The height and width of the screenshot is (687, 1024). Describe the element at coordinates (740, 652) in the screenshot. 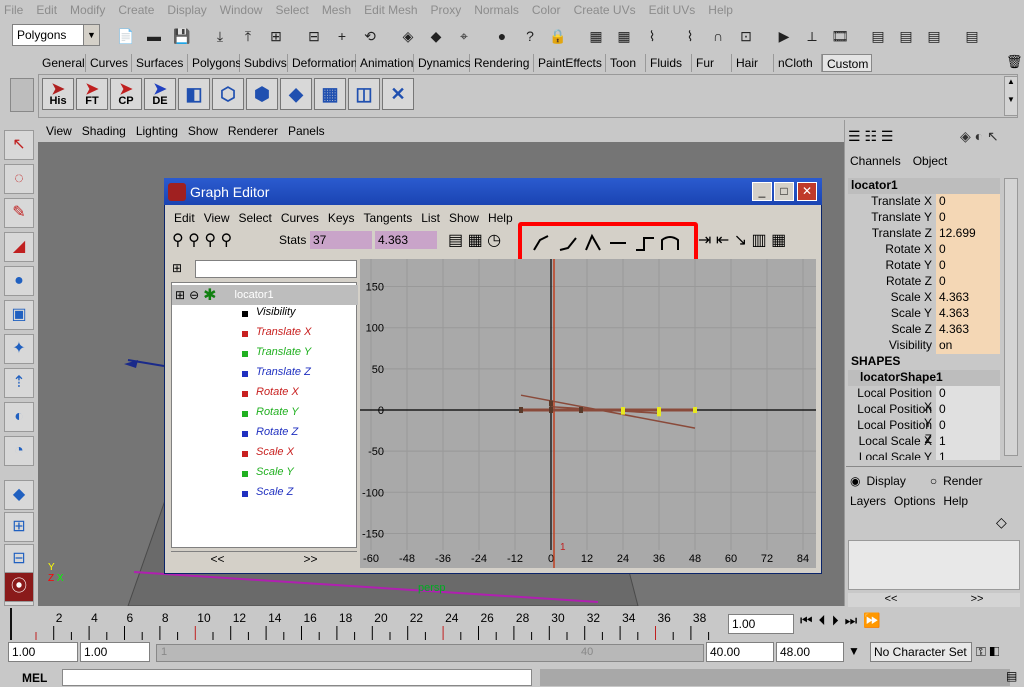

I see `playback-end-field: 40.00` at that location.